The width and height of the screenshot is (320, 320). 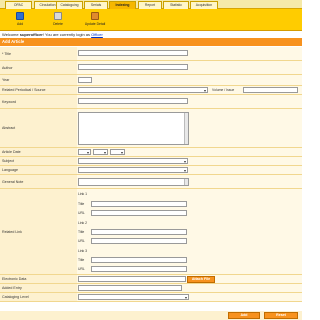 What do you see at coordinates (189, 68) in the screenshot?
I see `author-row` at bounding box center [189, 68].